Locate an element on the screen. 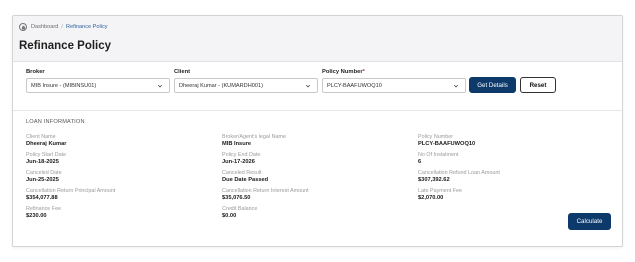 This screenshot has height=262, width=635. refinance-fee-value: $230.00 is located at coordinates (36, 216).